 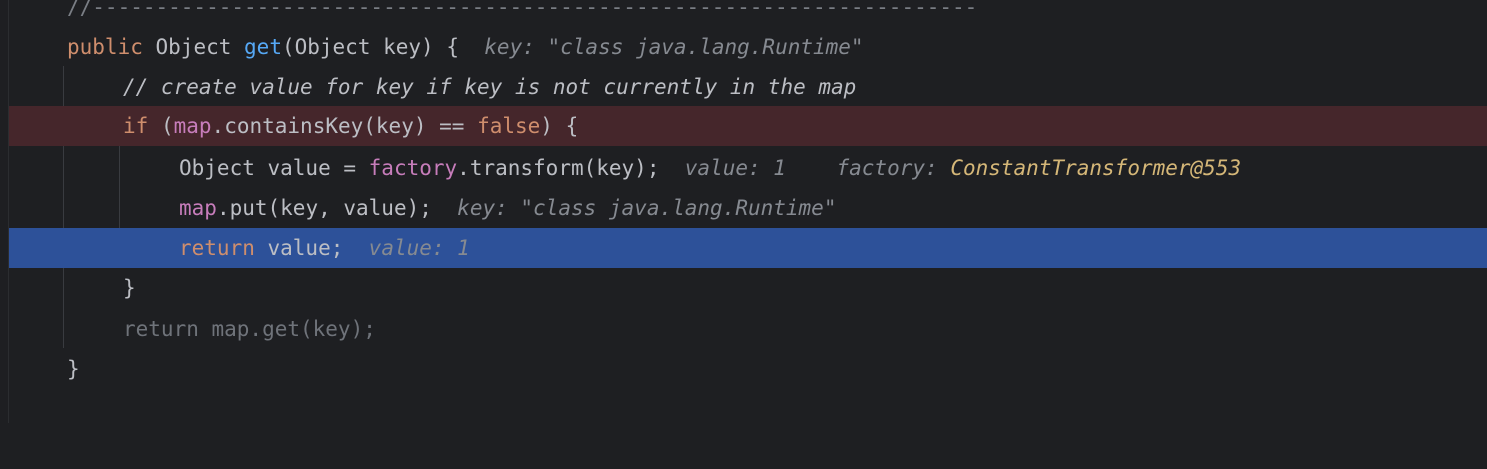 What do you see at coordinates (263, 47) in the screenshot?
I see `method-name: get` at bounding box center [263, 47].